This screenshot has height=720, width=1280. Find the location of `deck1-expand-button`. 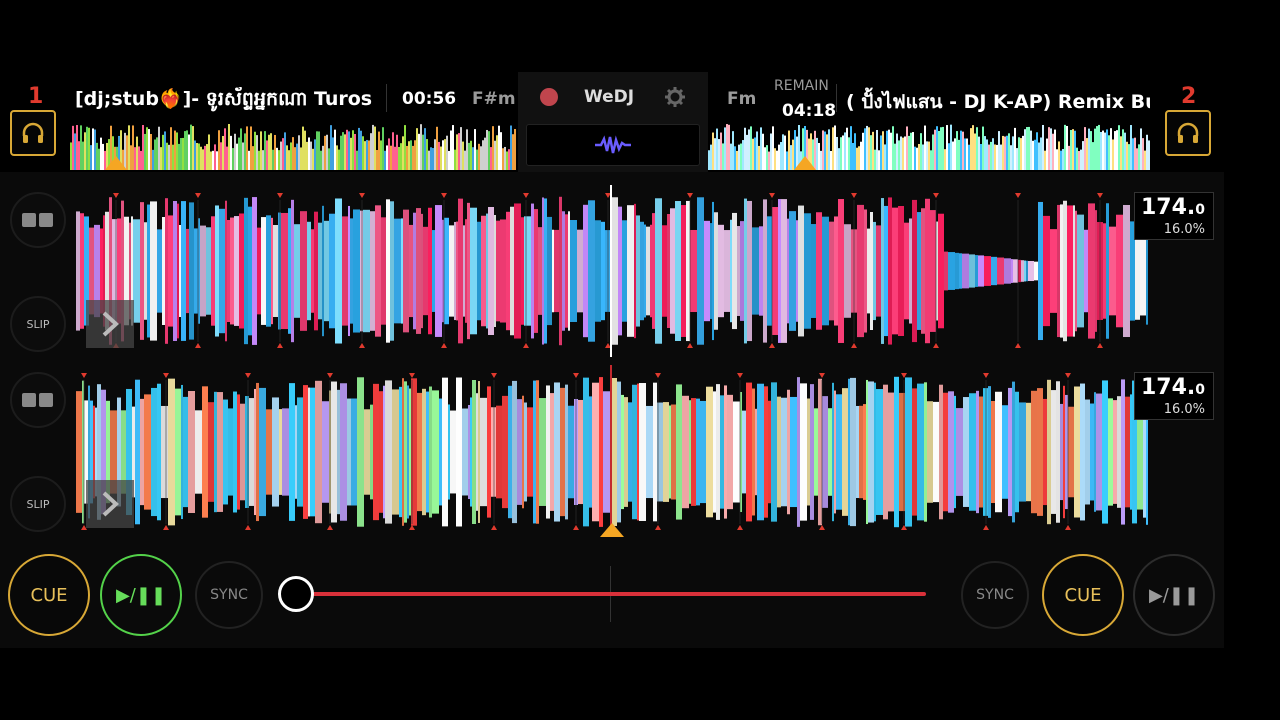

deck1-expand-button is located at coordinates (110, 324).